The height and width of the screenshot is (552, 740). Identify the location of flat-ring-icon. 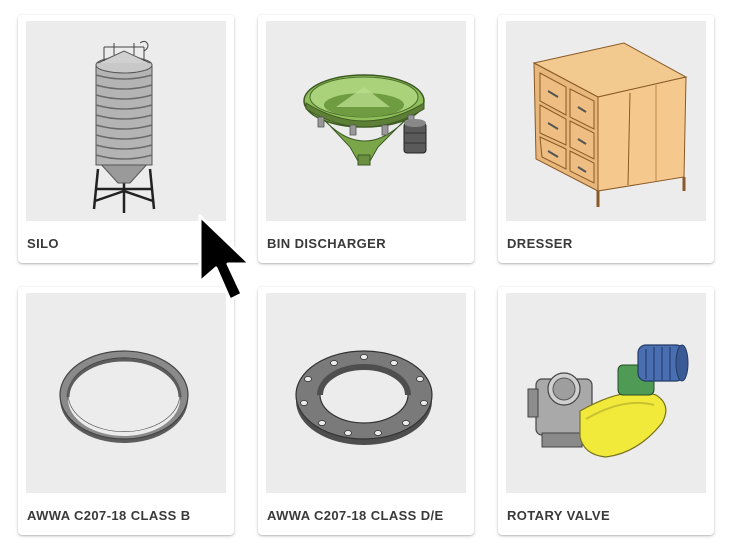
(124, 396).